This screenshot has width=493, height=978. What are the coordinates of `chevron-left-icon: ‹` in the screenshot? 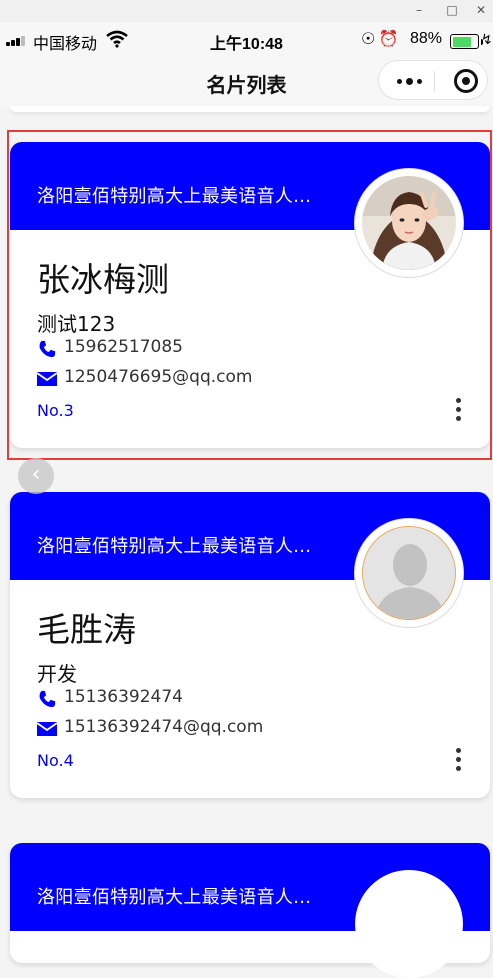 It's located at (36, 474).